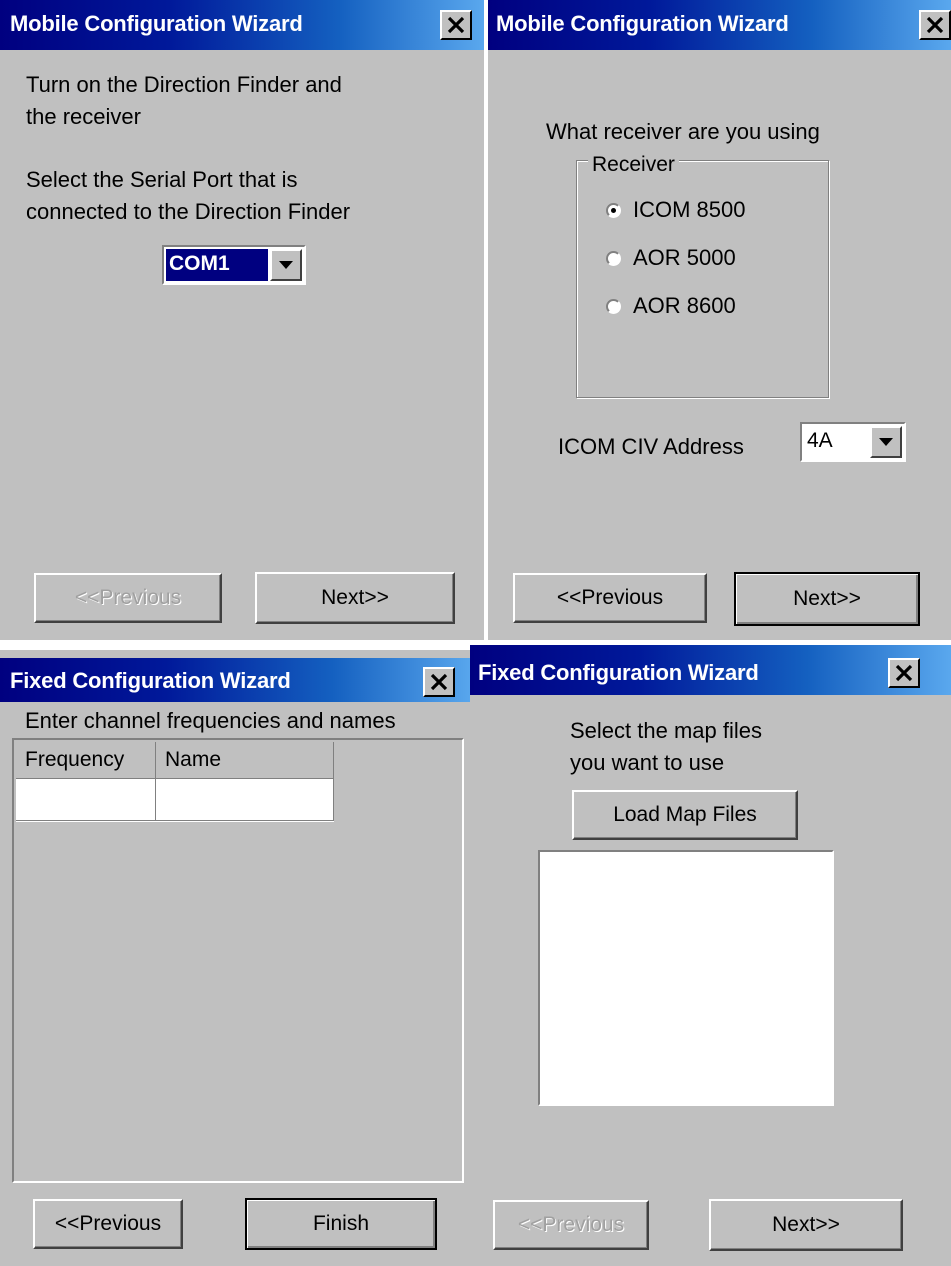 This screenshot has height=1266, width=951. Describe the element at coordinates (685, 815) in the screenshot. I see `load-map-files-button: Load Map Files` at that location.